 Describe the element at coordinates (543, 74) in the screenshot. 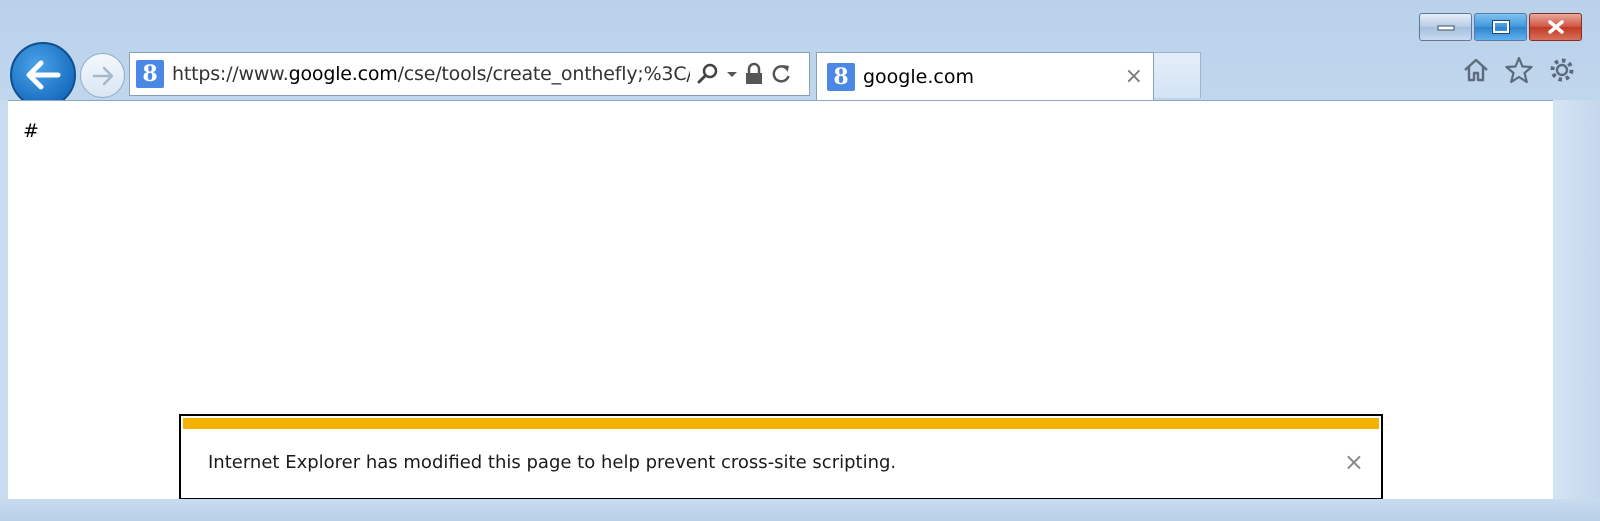

I see `url-path: /cse/tools/create_onthefly;%3C/` at that location.